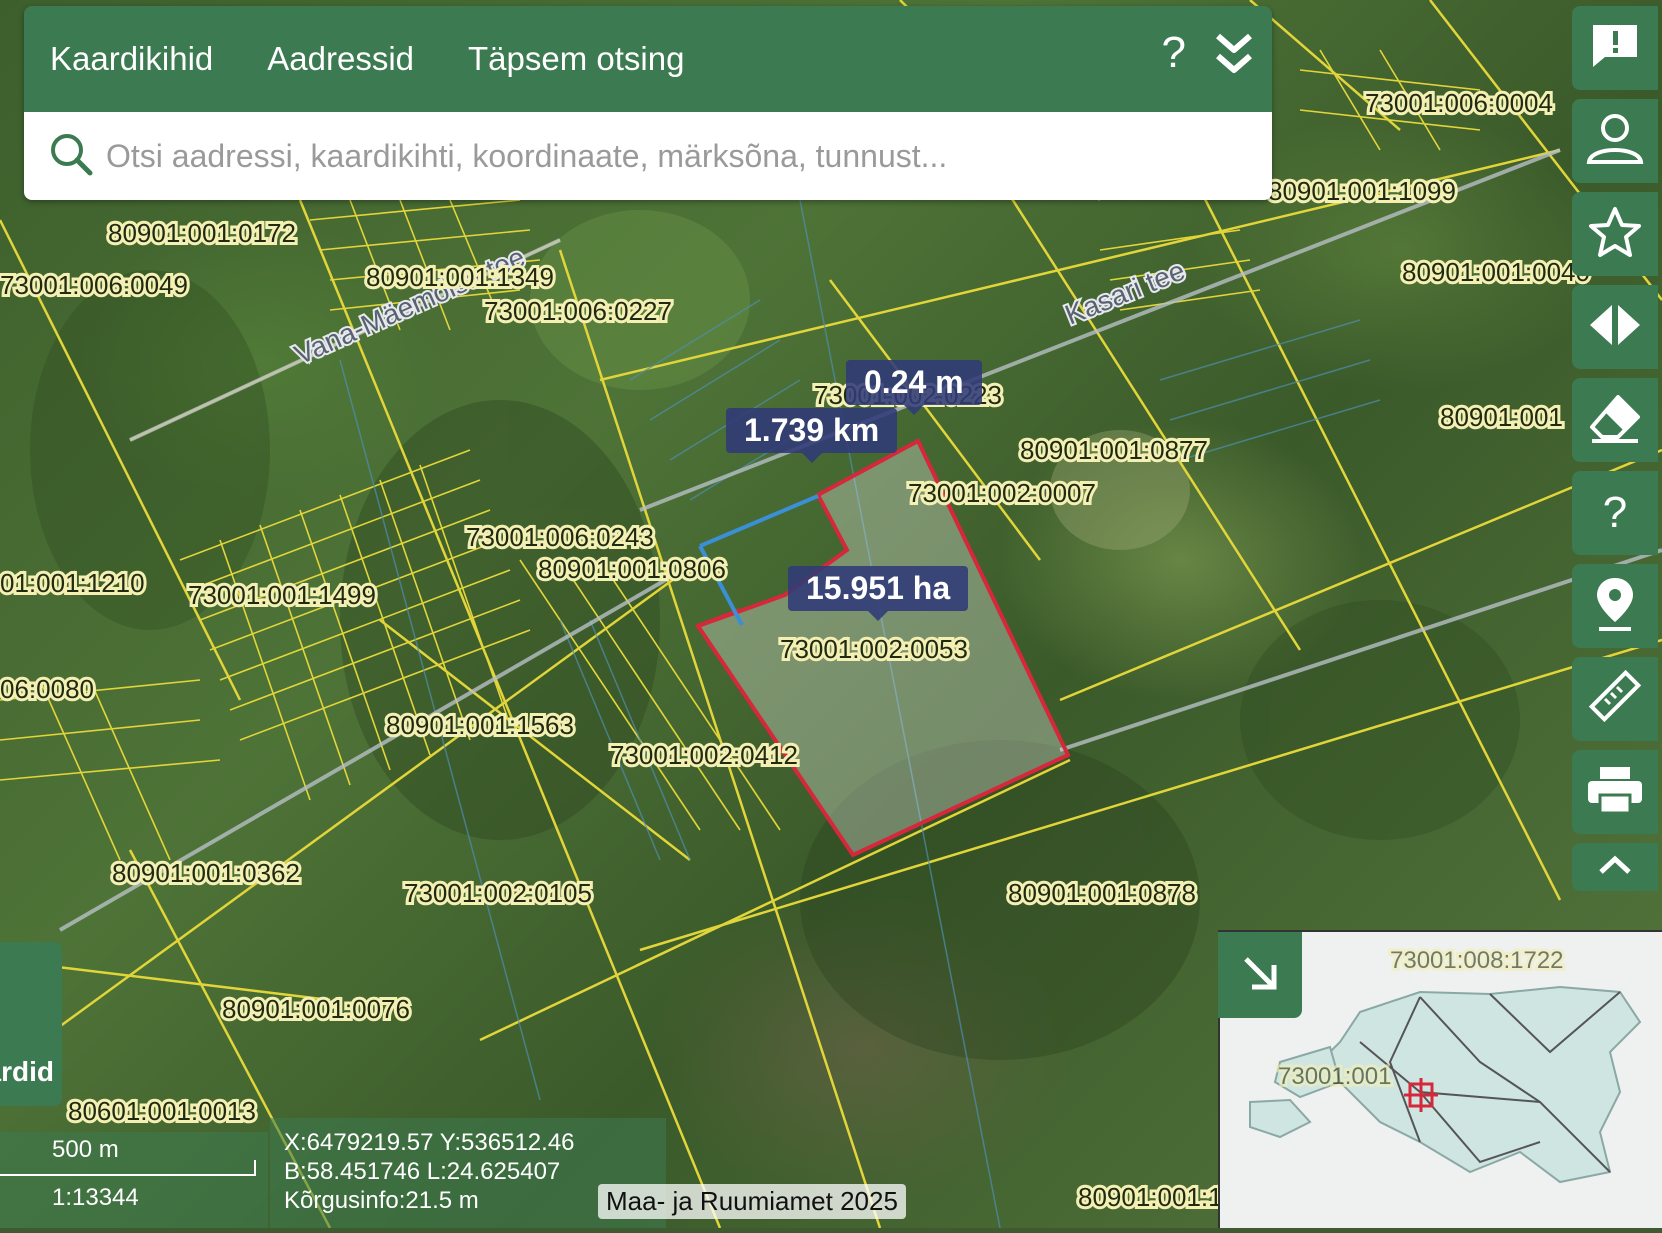  What do you see at coordinates (480, 725) in the screenshot?
I see `parcel-label: 80901:001:1563` at bounding box center [480, 725].